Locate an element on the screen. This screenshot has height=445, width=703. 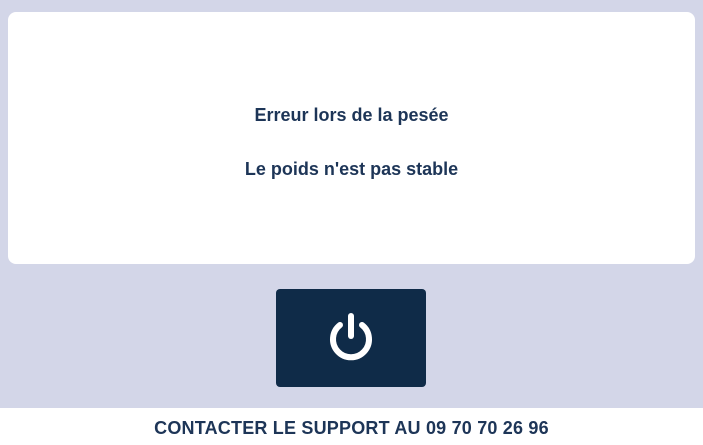
error-title: Erreur lors de la pesée is located at coordinates (351, 115).